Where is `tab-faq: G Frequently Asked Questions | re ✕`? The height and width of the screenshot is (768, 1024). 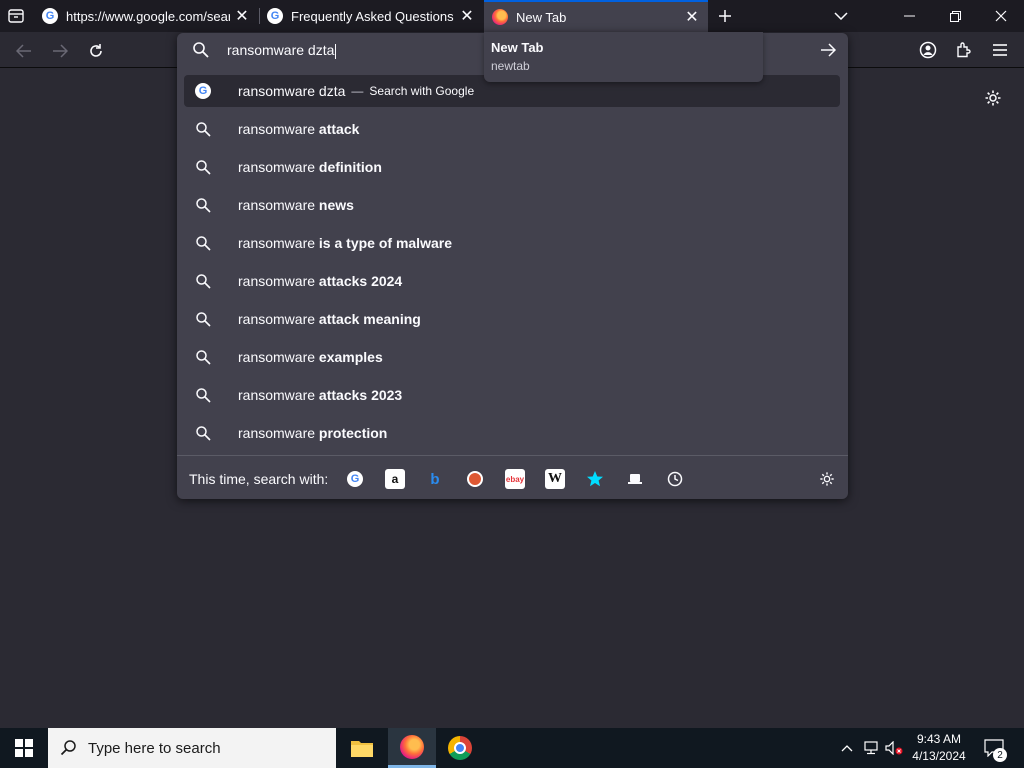 tab-faq: G Frequently Asked Questions | re ✕ is located at coordinates (371, 16).